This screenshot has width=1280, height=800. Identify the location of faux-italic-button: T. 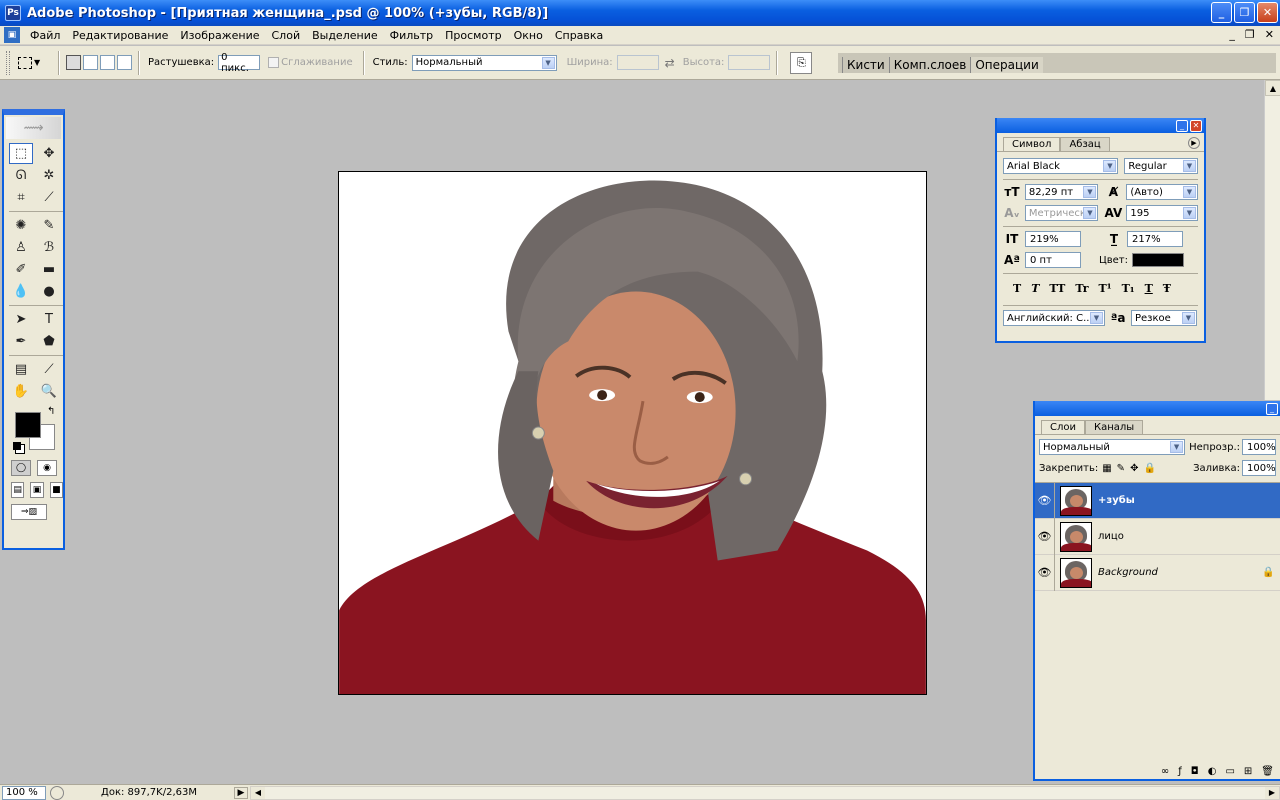
(1035, 288).